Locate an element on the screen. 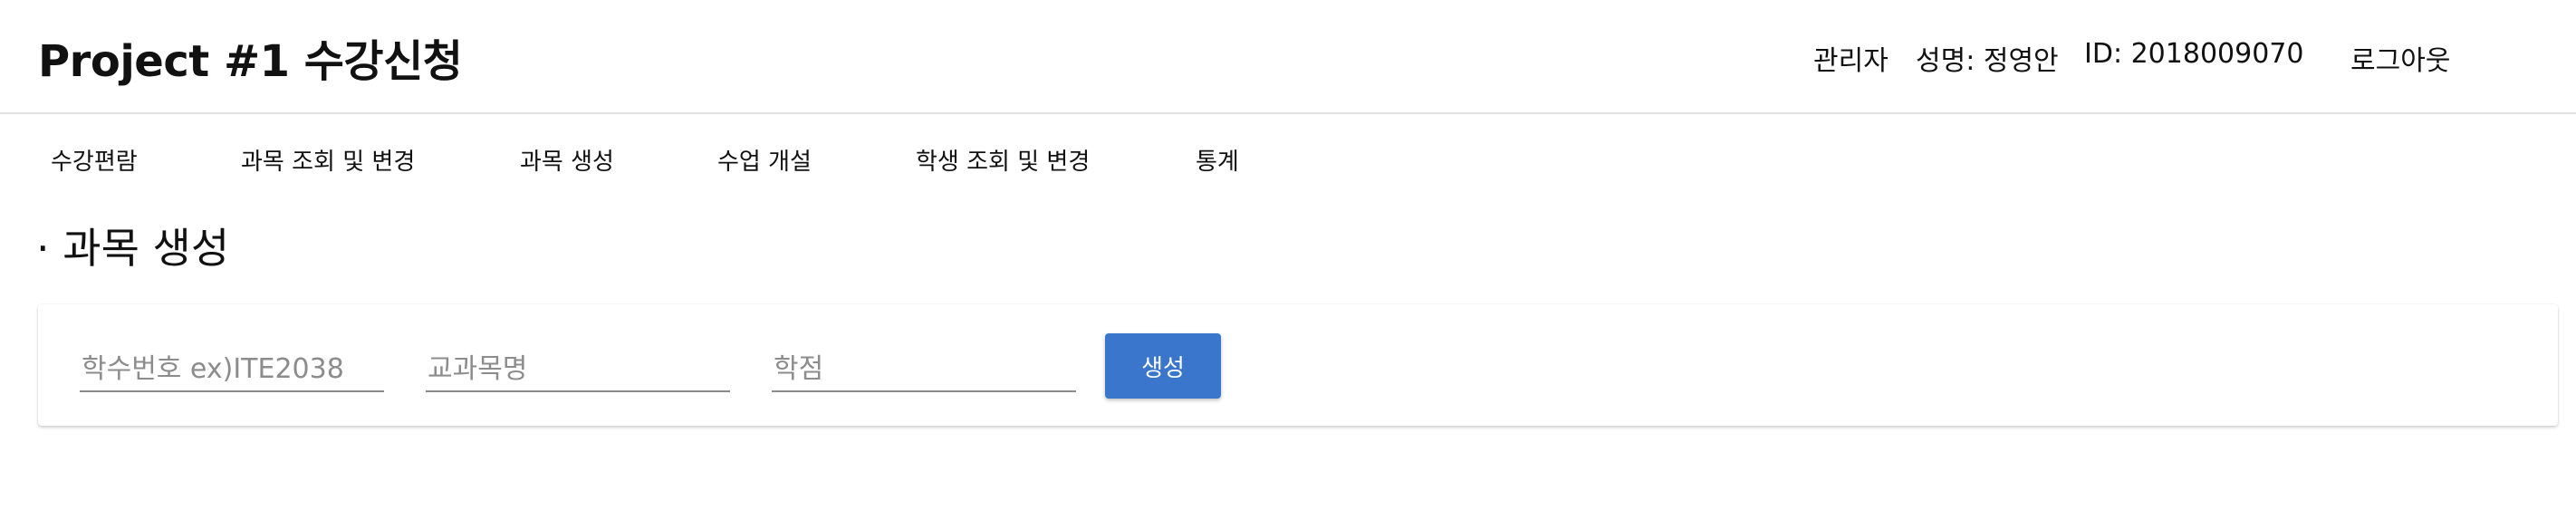  nav-item-course-lookup: 과목 조회 및 변경 is located at coordinates (328, 160).